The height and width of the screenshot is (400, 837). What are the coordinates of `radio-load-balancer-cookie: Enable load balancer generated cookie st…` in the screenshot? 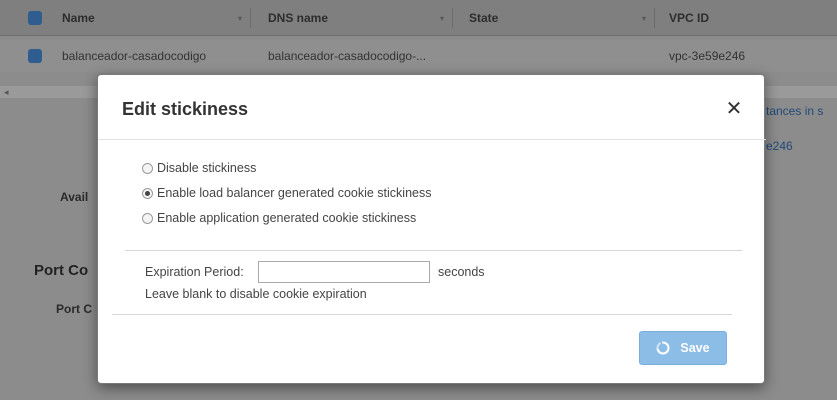 It's located at (286, 193).